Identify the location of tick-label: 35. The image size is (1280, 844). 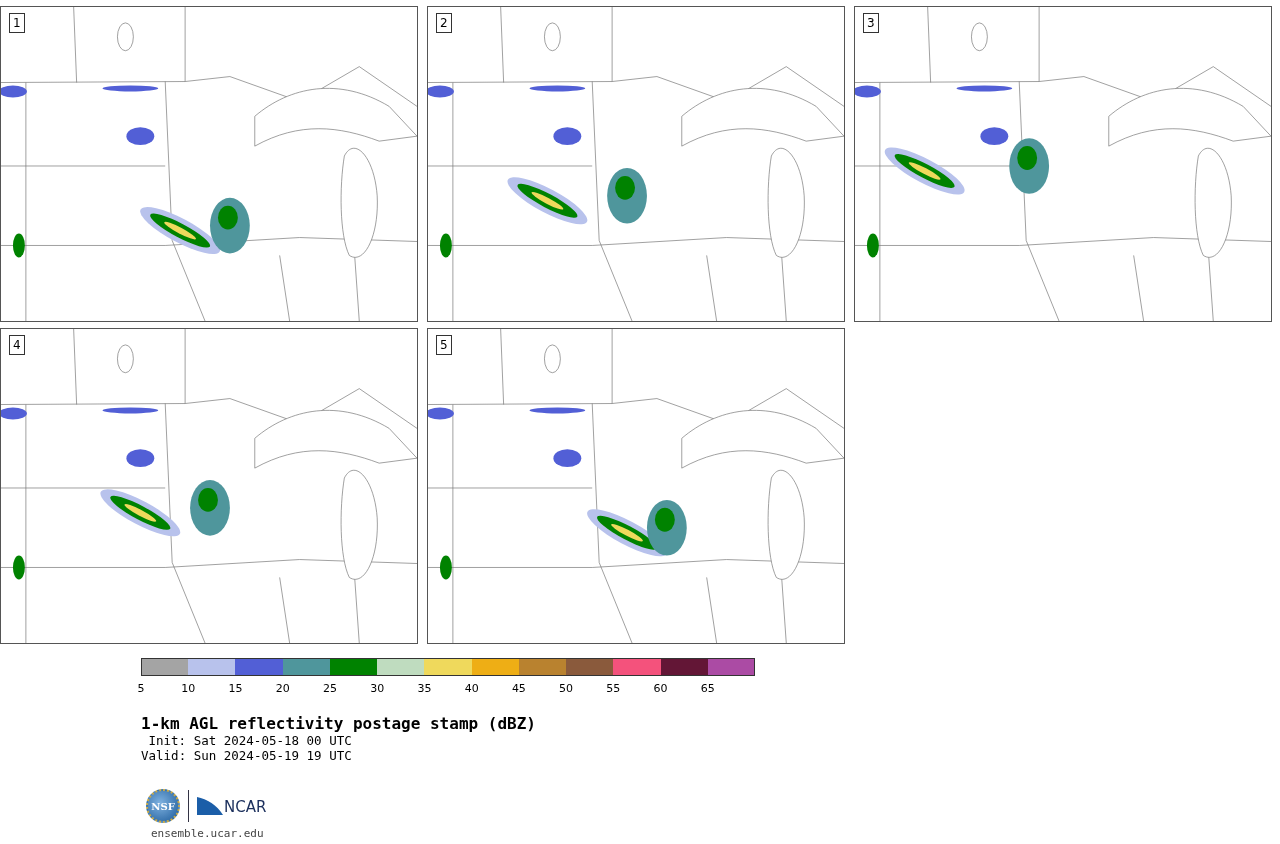
(424, 688).